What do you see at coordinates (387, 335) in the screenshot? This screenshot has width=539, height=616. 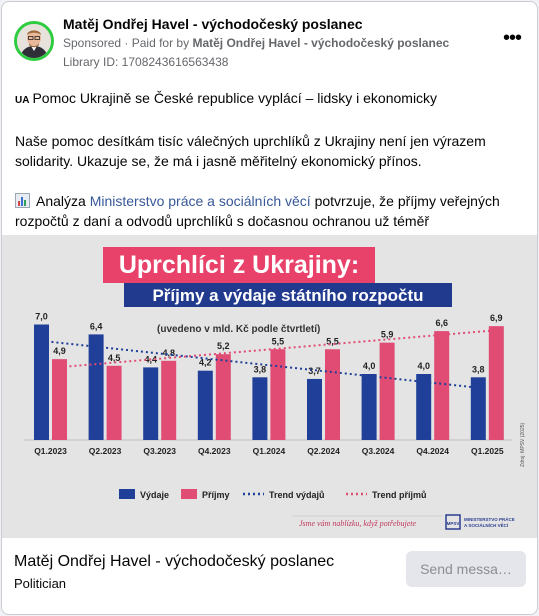 I see `data-label-prijmy: 5,9` at bounding box center [387, 335].